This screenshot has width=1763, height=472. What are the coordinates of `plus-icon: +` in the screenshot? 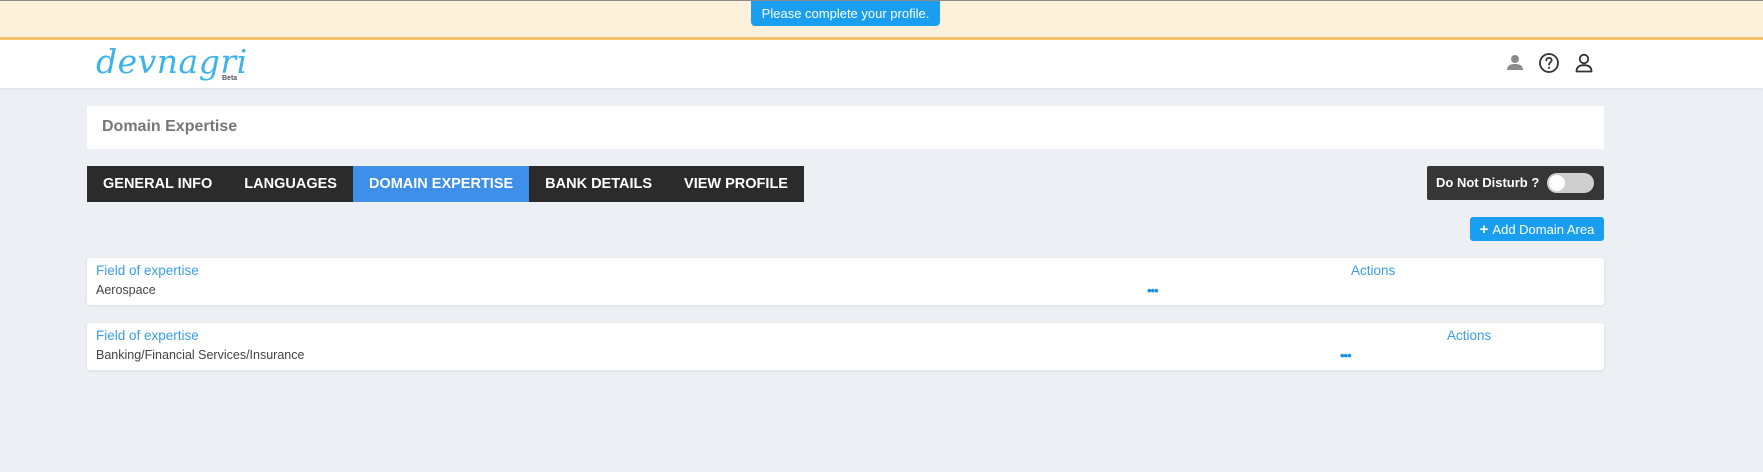 It's located at (1484, 229).